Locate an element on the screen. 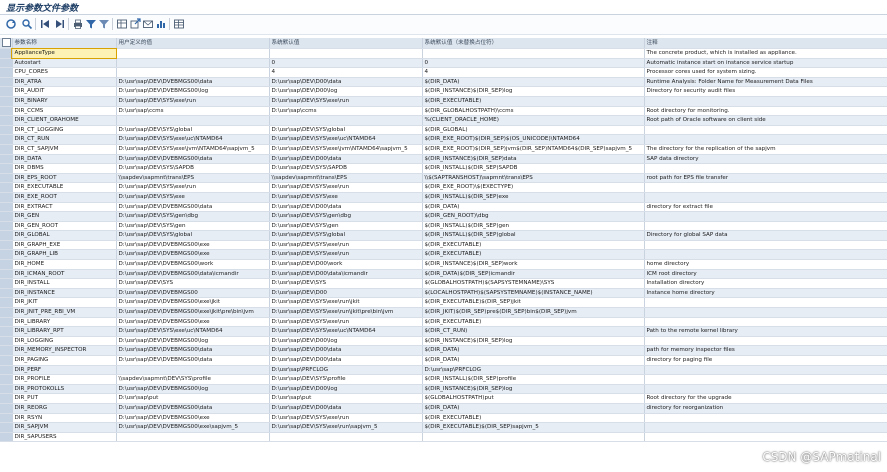  default-unsubstituted-cell: $(DIR_EXE_ROOT)\$(EXECTYPE) is located at coordinates (533, 187).